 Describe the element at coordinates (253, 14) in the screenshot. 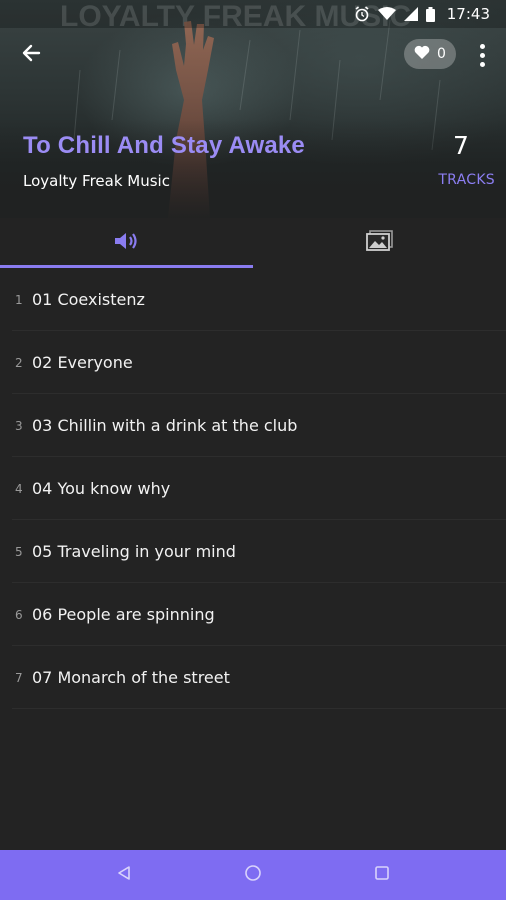

I see `status-bar: 17:43` at that location.